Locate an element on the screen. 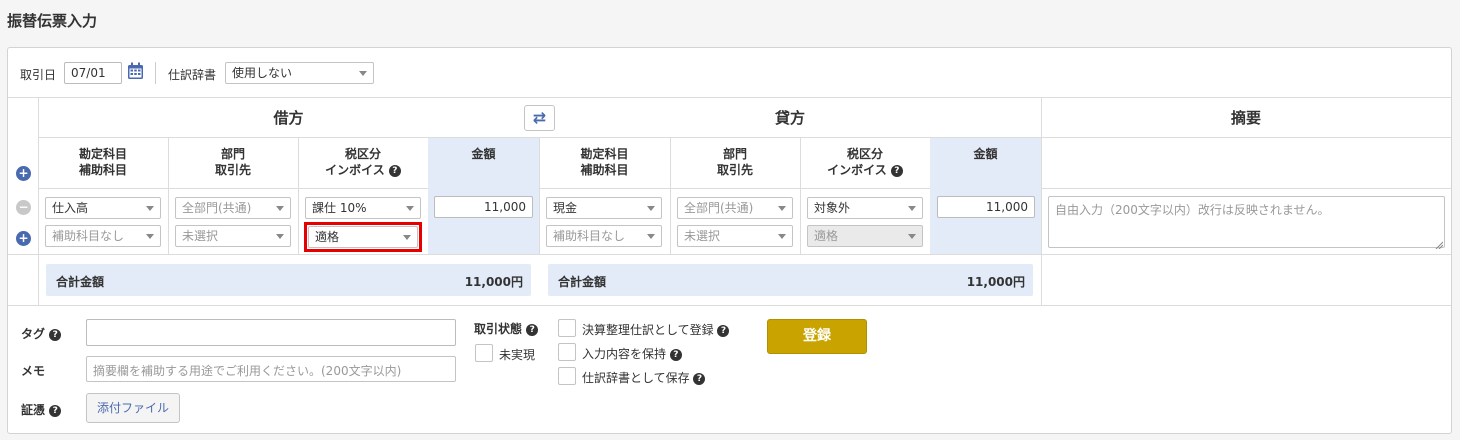 Image resolution: width=1460 pixels, height=440 pixels. swap-icon: ⇄ is located at coordinates (539, 117).